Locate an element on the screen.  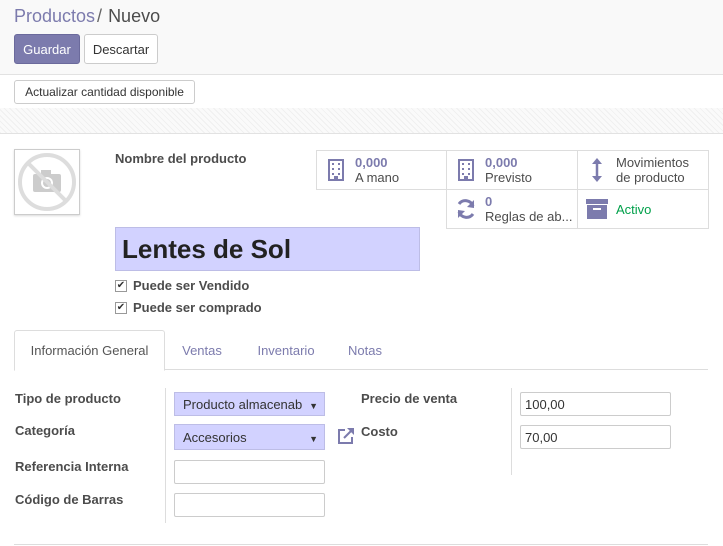
product-type-select: Producto almacenab ▼ is located at coordinates (249, 404).